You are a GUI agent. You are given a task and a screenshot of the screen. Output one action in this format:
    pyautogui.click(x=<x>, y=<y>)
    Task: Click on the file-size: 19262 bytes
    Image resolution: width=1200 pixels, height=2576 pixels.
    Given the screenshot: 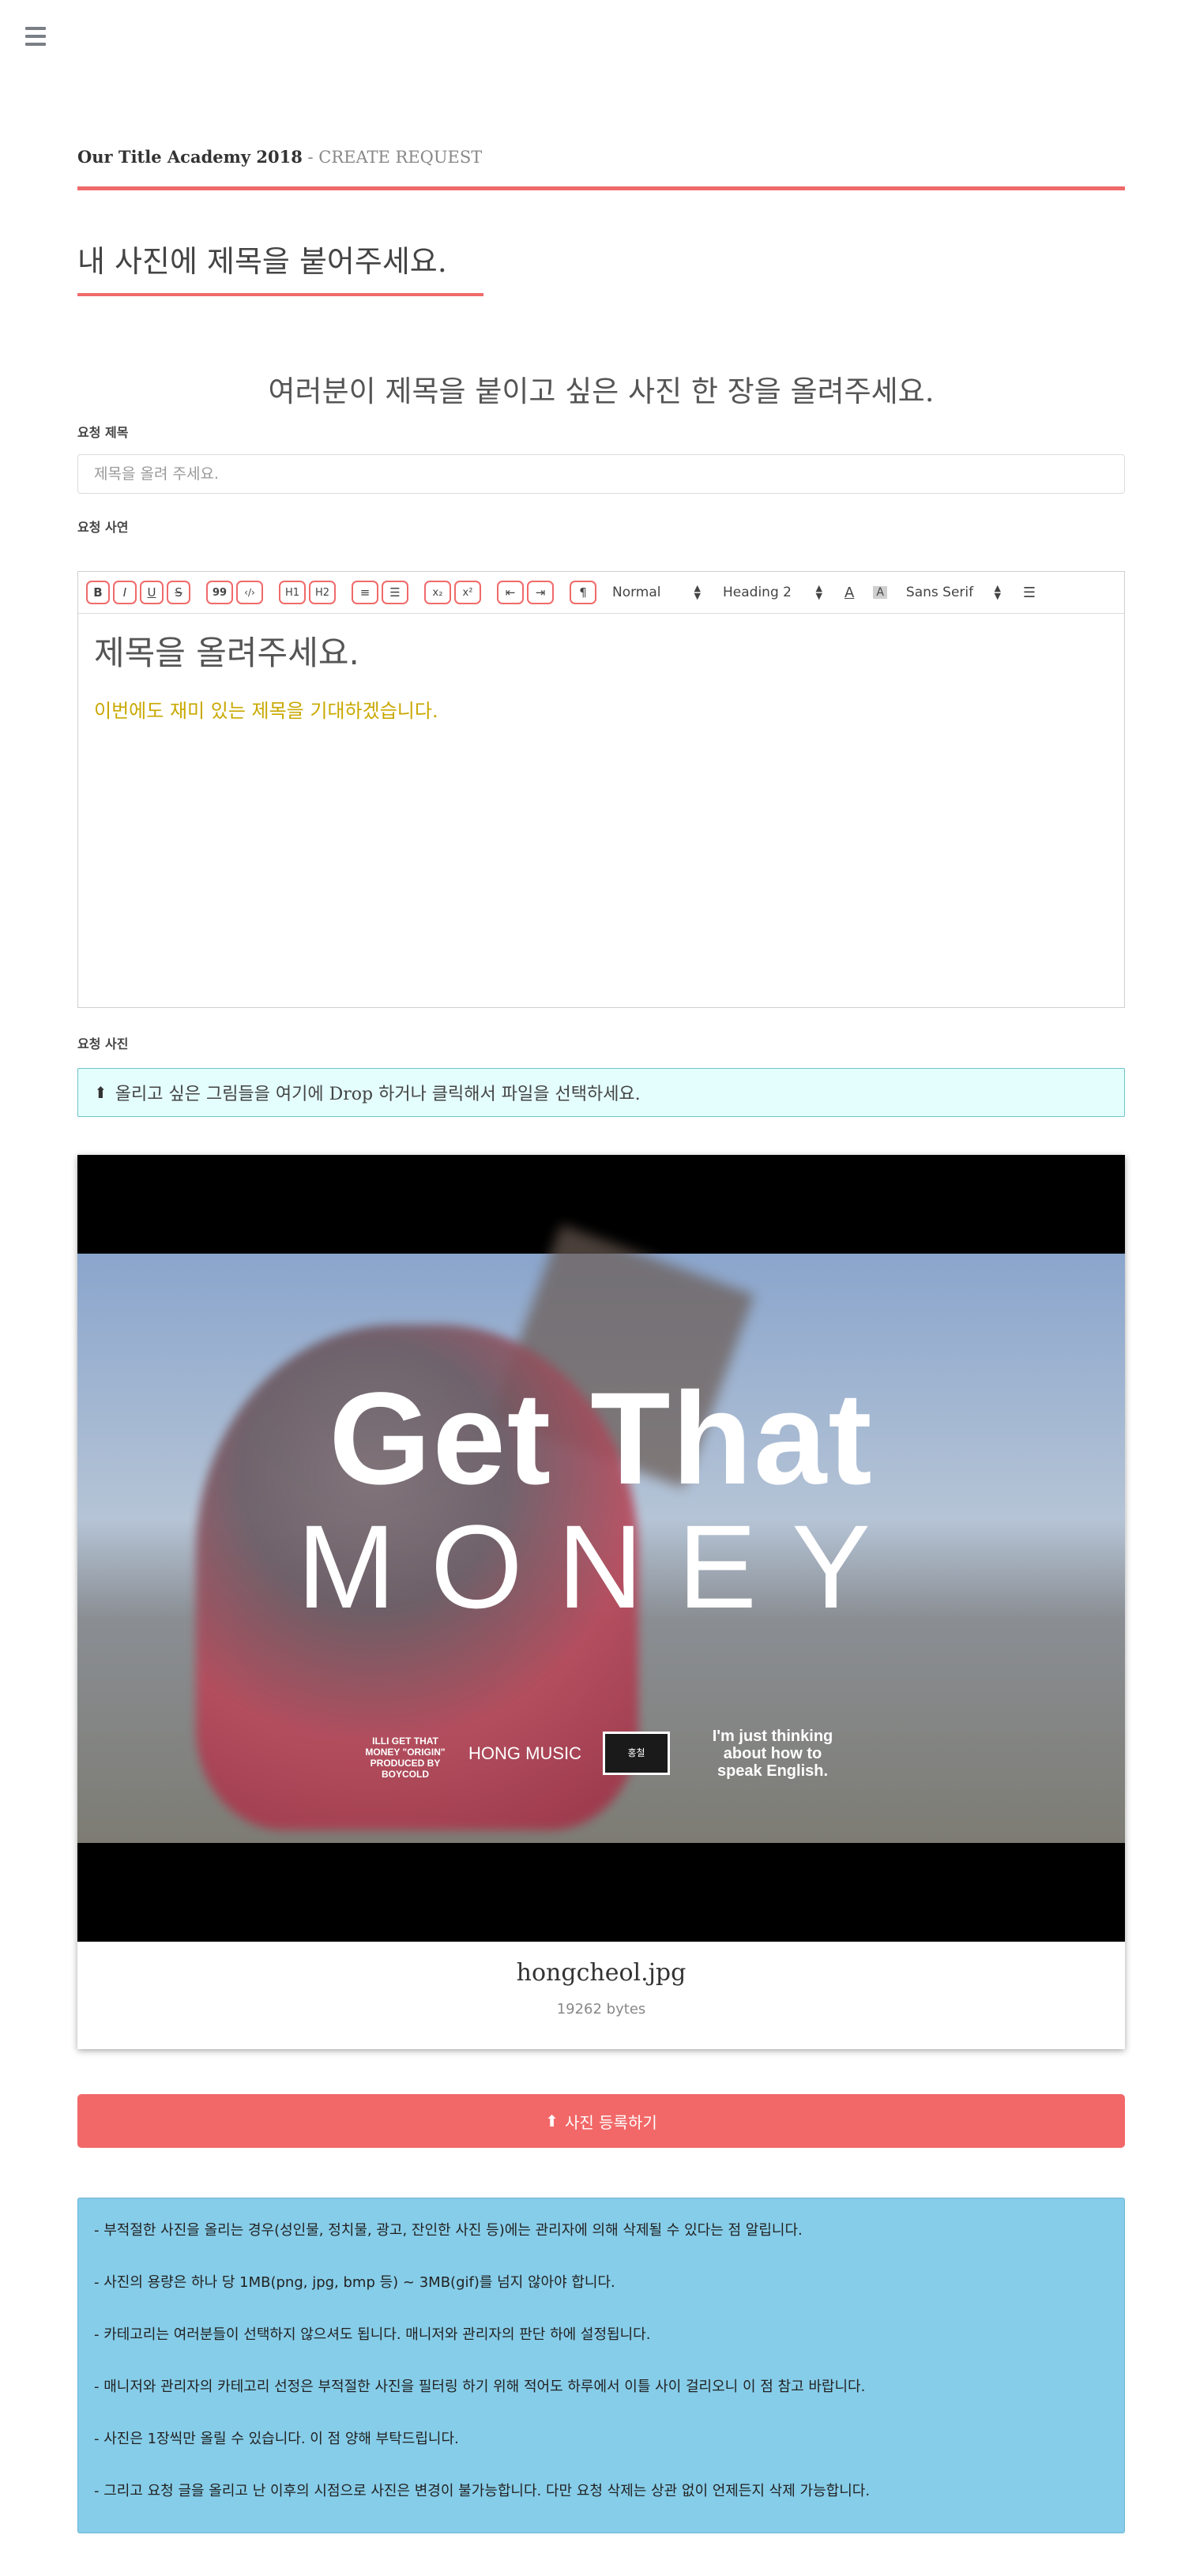 What is the action you would take?
    pyautogui.click(x=601, y=2010)
    